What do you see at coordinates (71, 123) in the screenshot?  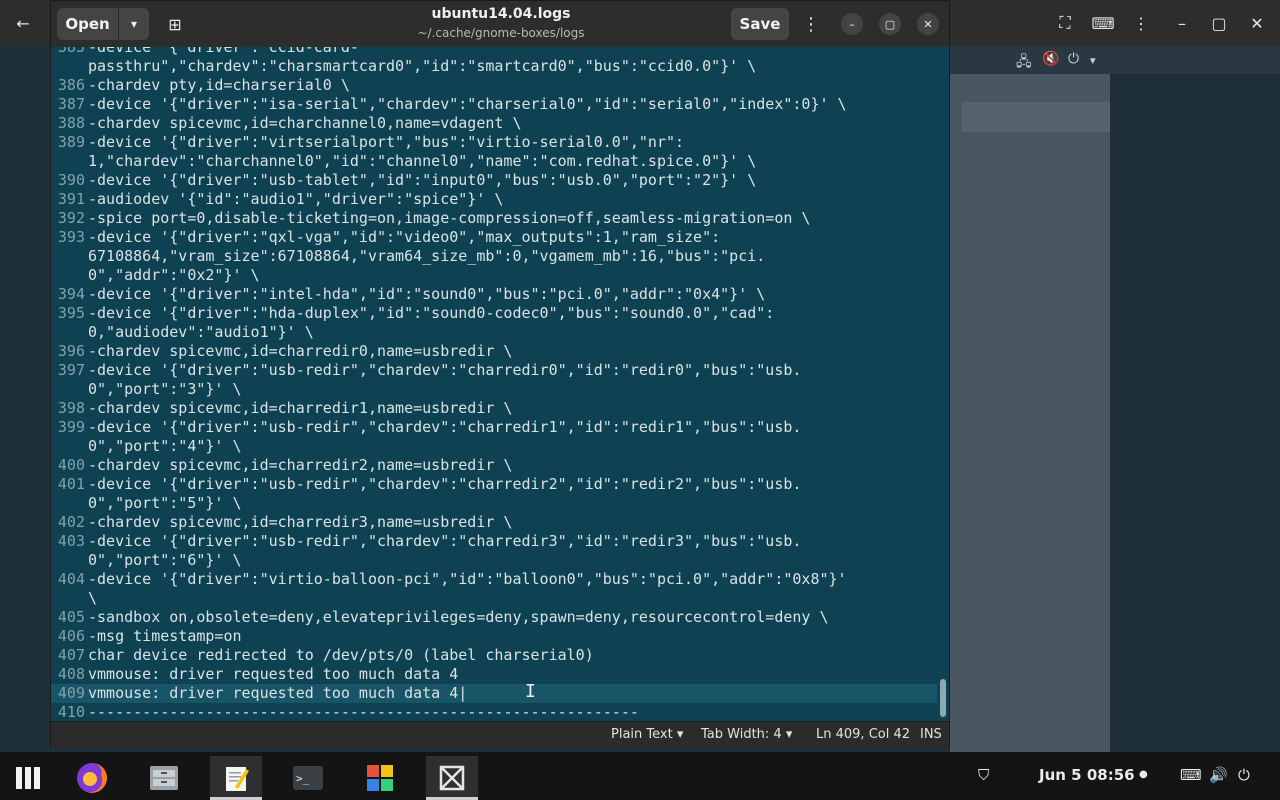 I see `line-number: 388` at bounding box center [71, 123].